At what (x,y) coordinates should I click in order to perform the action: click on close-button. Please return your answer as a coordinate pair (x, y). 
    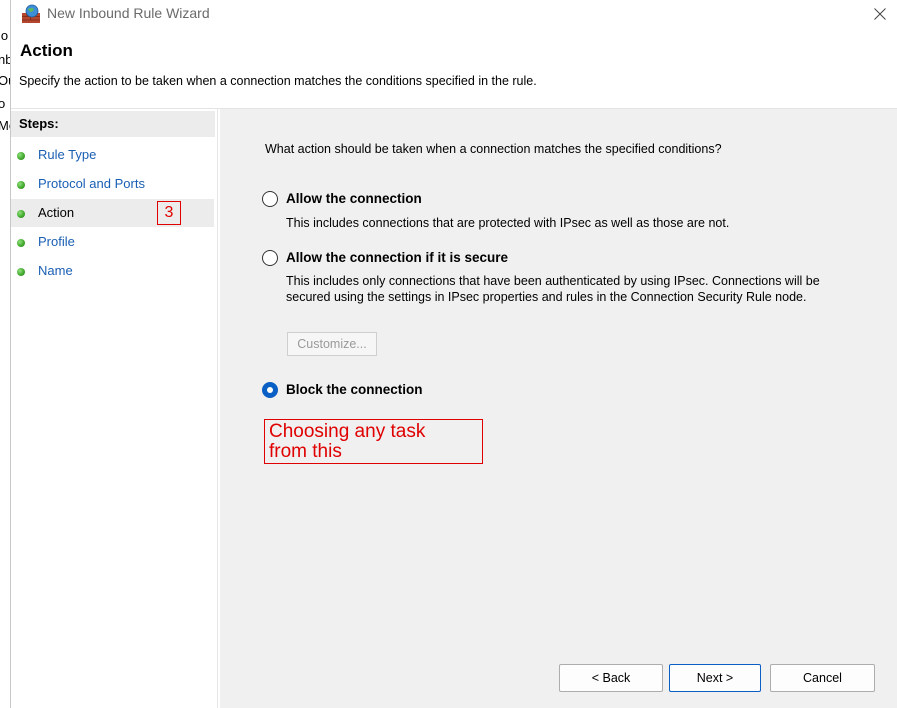
    Looking at the image, I should click on (879, 14).